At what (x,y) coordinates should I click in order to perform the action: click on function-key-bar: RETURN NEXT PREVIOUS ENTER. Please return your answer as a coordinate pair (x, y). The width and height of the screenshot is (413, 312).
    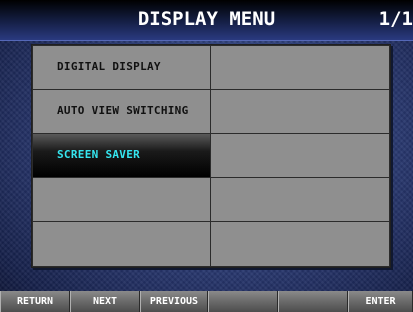
    Looking at the image, I should click on (206, 301).